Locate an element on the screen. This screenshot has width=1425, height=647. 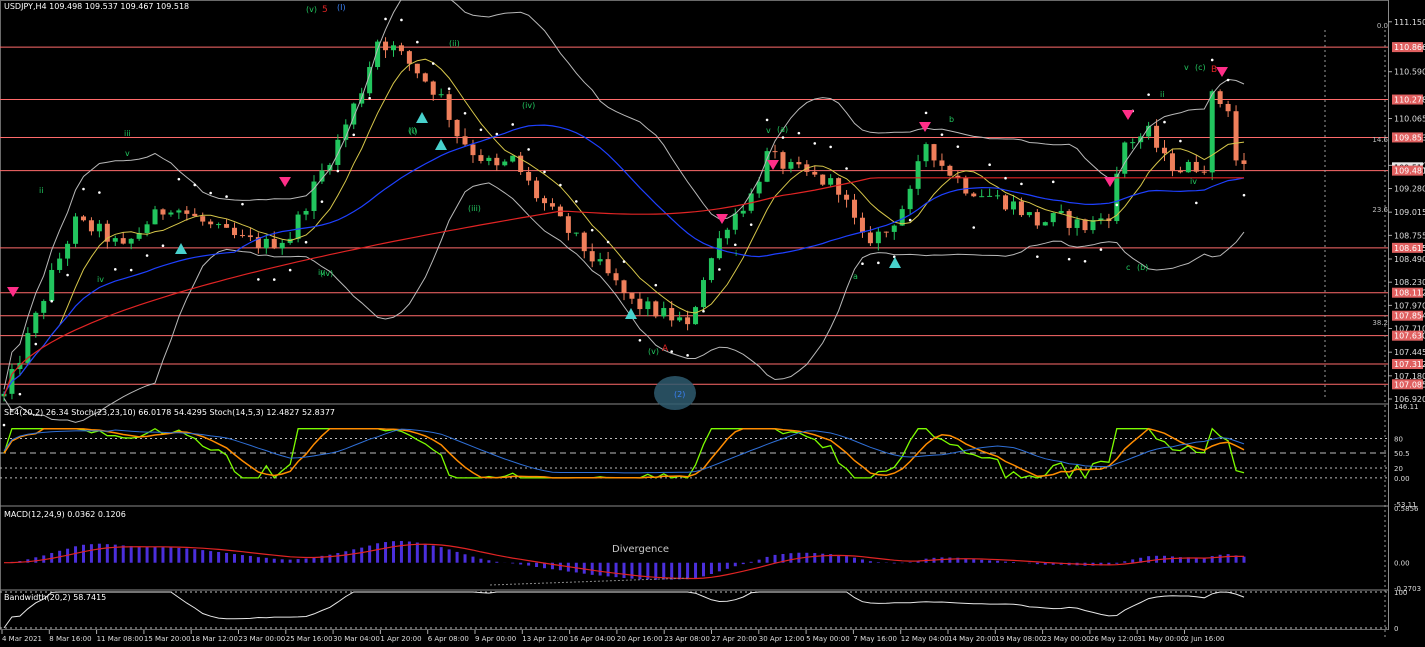
x-tick-label: 1 Apr 20:00 is located at coordinates (400, 639).